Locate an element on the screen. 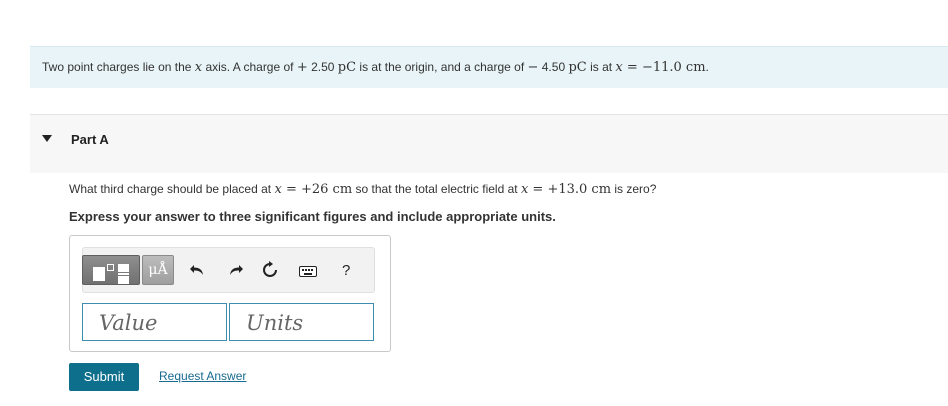 The height and width of the screenshot is (406, 948). help-button: ? is located at coordinates (346, 270).